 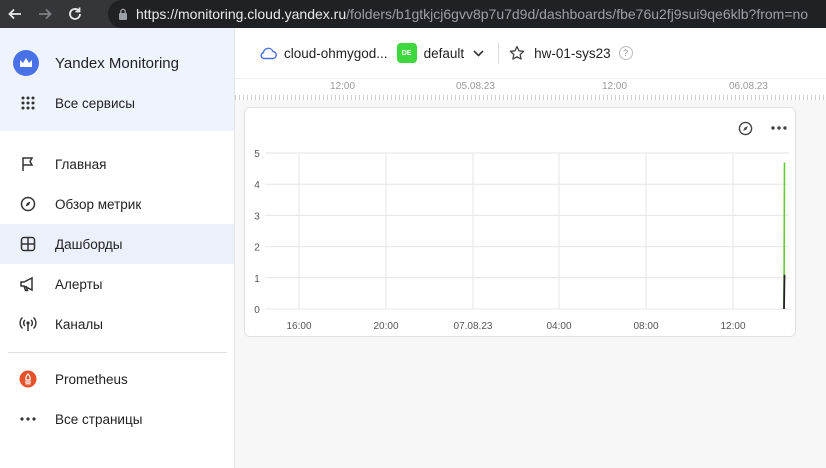 I want to click on help-icon: ?, so click(x=625, y=53).